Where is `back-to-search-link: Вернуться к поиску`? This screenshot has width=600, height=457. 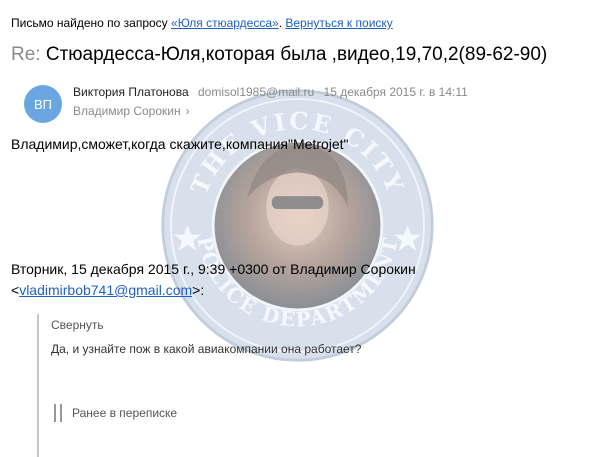 back-to-search-link: Вернуться к поиску is located at coordinates (338, 23).